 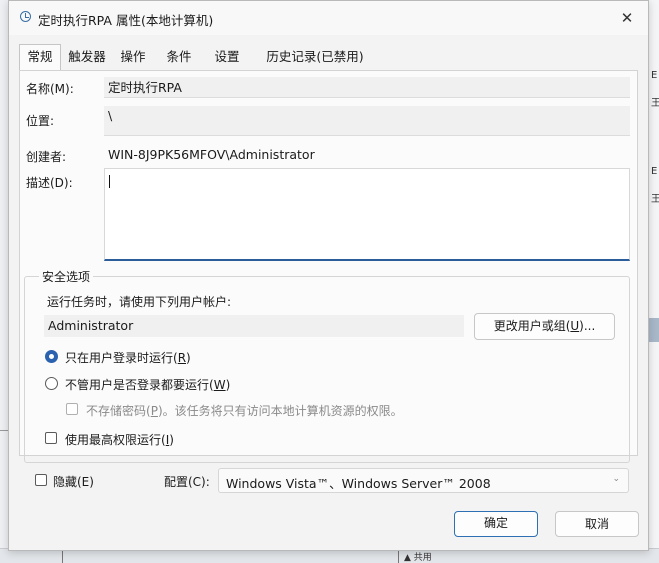 What do you see at coordinates (51, 438) in the screenshot?
I see `highest-privileges-checkbox` at bounding box center [51, 438].